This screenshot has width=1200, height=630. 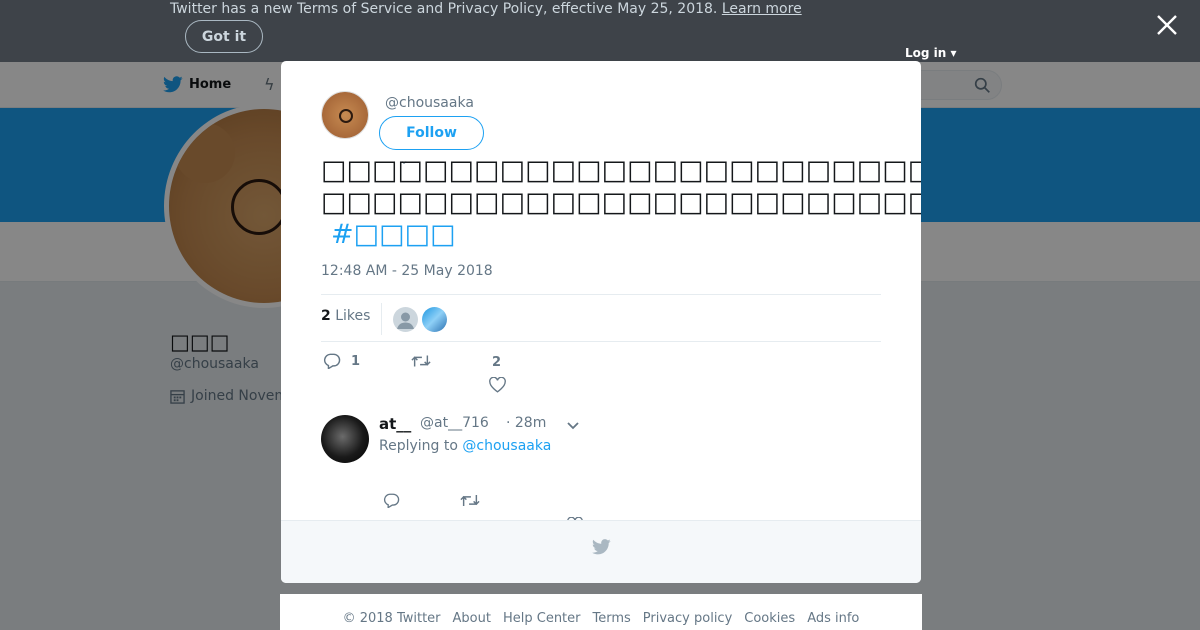 I want to click on tweet-author-handle: @chousaaka, so click(x=429, y=103).